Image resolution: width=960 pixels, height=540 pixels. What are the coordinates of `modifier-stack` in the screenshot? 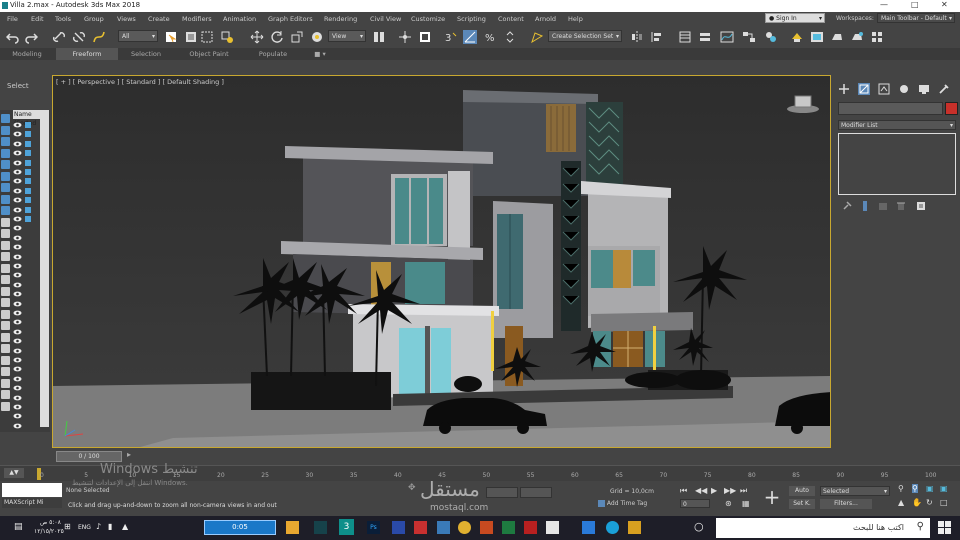 It's located at (897, 164).